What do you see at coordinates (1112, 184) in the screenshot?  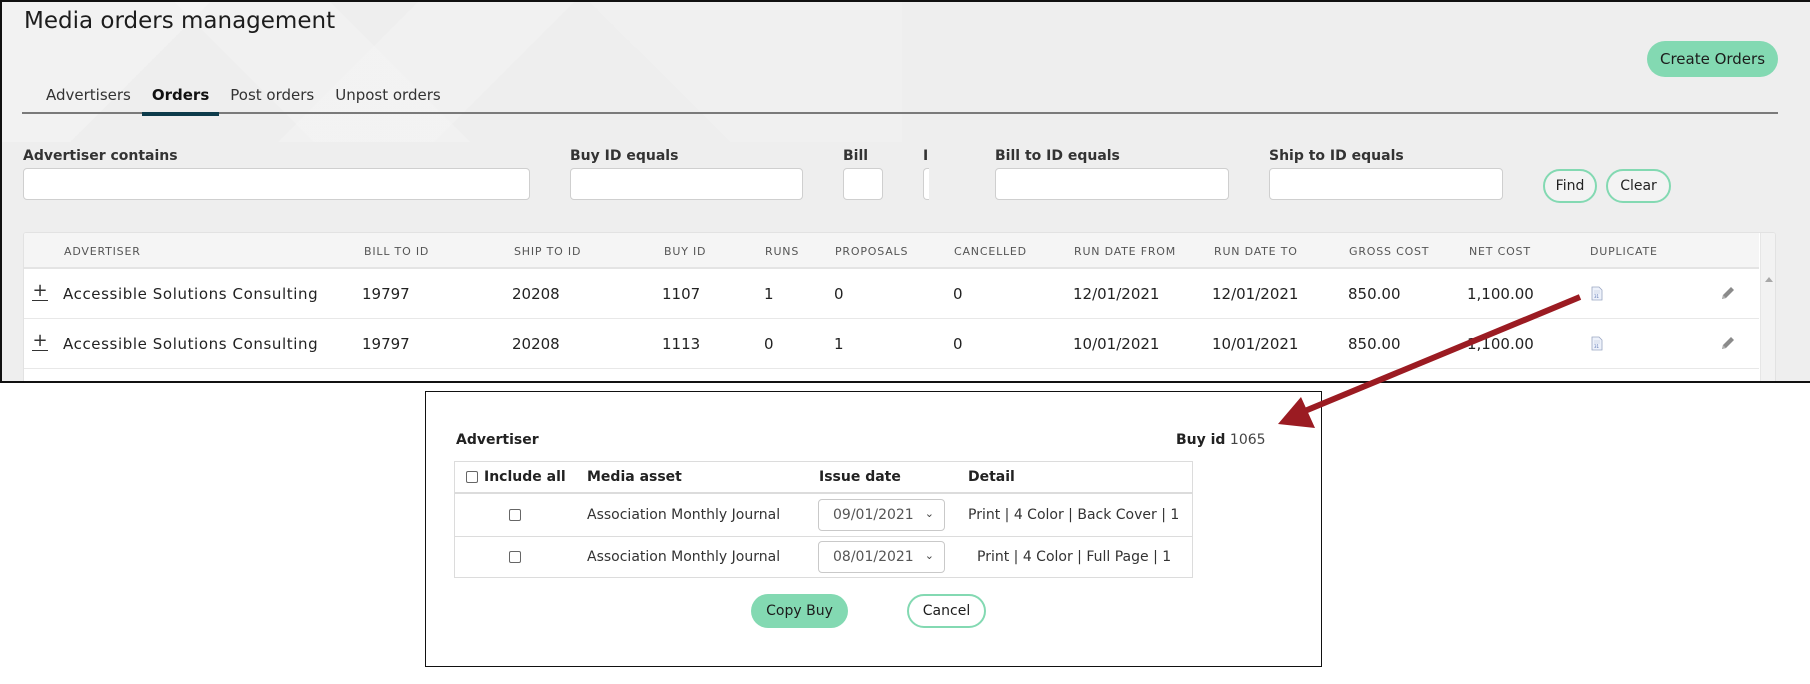 I see `bill-to-id-equals-input` at bounding box center [1112, 184].